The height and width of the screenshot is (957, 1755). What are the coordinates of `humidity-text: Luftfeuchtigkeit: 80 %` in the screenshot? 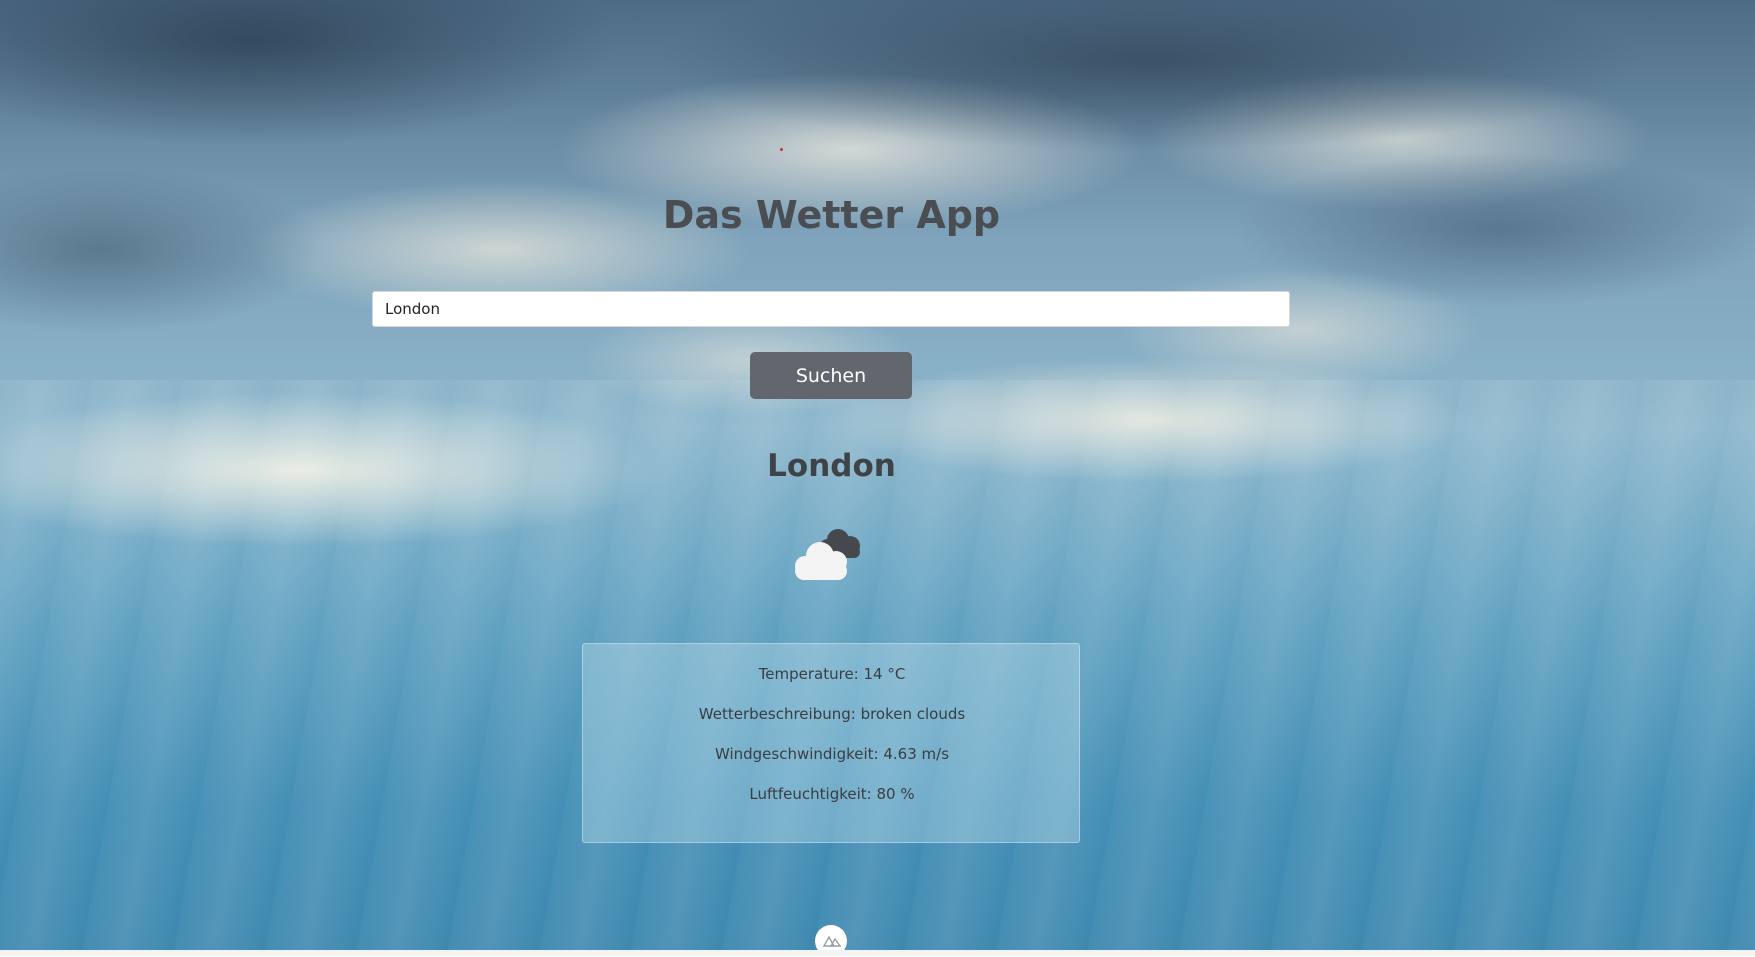 It's located at (832, 794).